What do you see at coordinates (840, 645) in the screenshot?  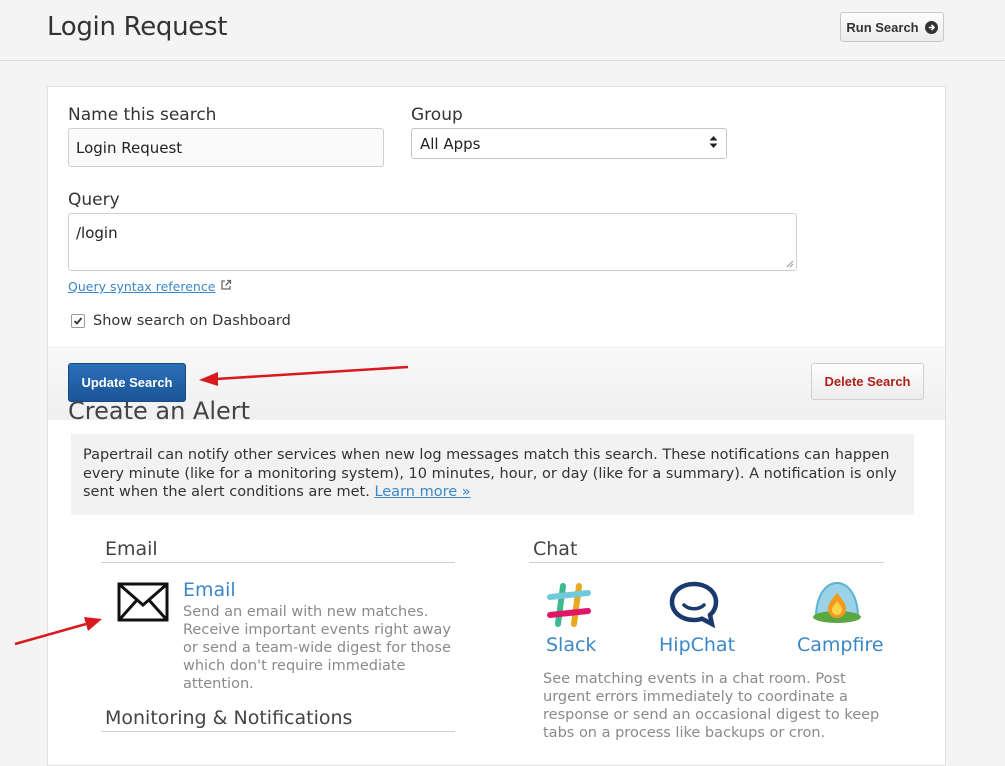 I see `campfire-service-link: Campfire` at bounding box center [840, 645].